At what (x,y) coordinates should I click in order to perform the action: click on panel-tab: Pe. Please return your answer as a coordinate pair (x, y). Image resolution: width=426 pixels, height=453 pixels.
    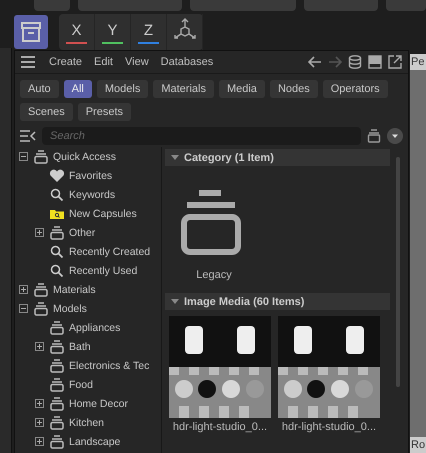
    Looking at the image, I should click on (418, 62).